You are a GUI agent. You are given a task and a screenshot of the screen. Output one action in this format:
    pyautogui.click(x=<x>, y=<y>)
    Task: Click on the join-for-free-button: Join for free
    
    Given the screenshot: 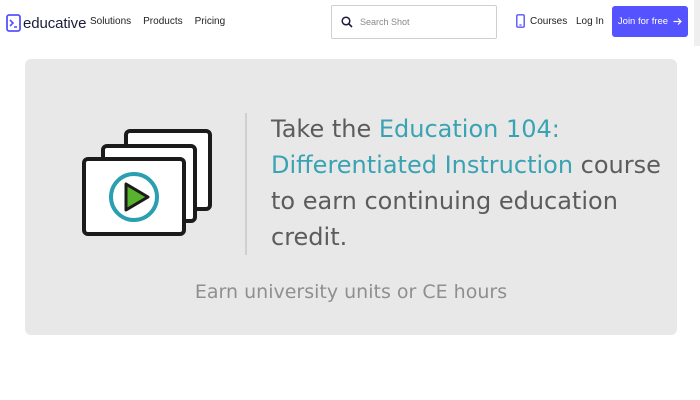 What is the action you would take?
    pyautogui.click(x=650, y=21)
    